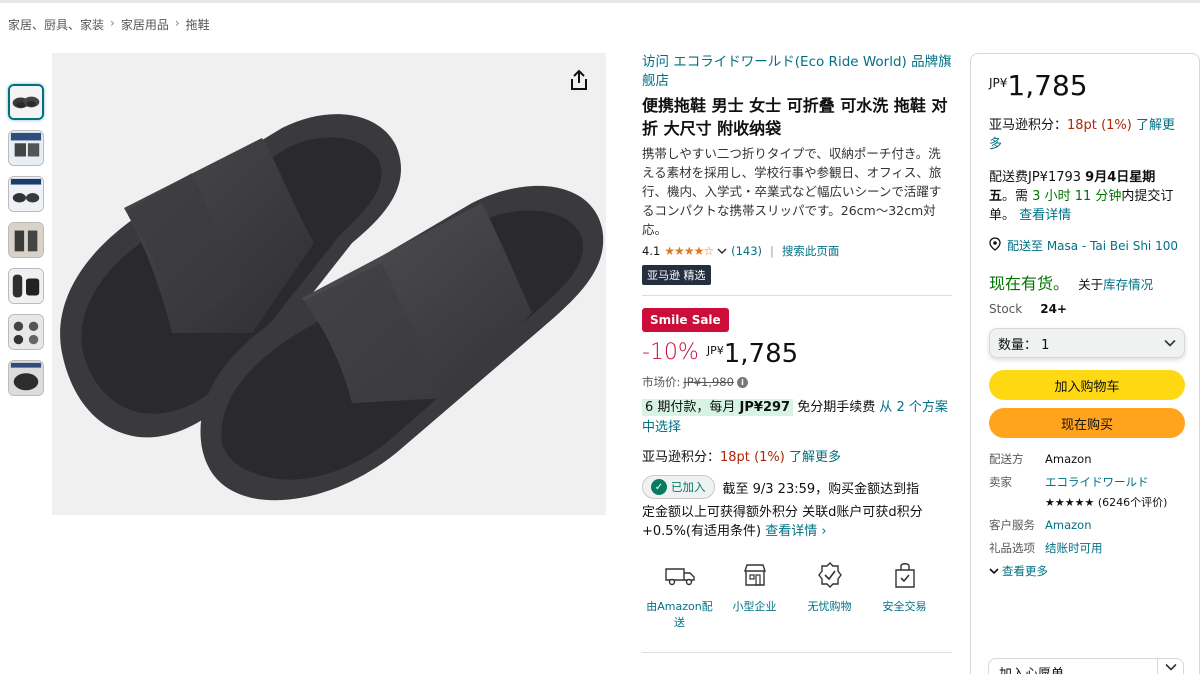 Image resolution: width=1200 pixels, height=674 pixels. What do you see at coordinates (830, 575) in the screenshot?
I see `badge-icon` at bounding box center [830, 575].